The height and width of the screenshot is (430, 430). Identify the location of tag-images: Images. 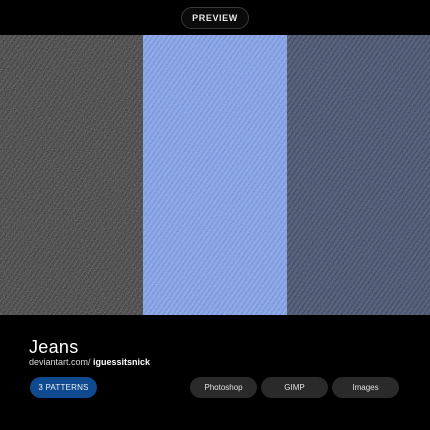
(365, 387).